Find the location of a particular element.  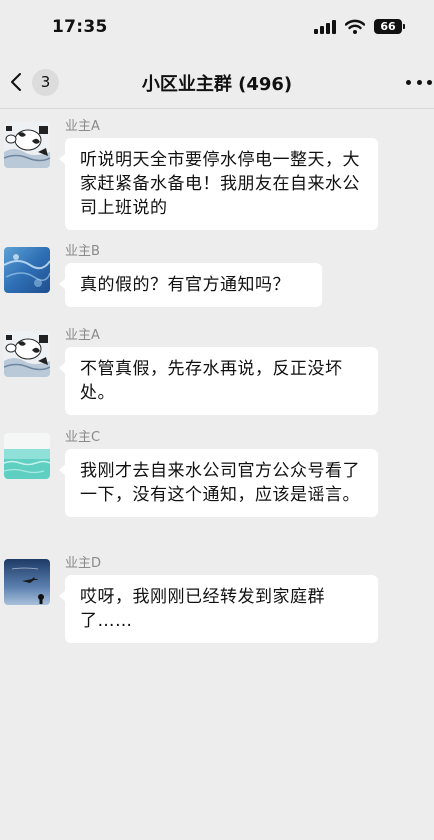

message-bubble: 我刚才去自来水公司官方公众号看了一下，没有这个通知，应该是谣言。 is located at coordinates (218, 483).